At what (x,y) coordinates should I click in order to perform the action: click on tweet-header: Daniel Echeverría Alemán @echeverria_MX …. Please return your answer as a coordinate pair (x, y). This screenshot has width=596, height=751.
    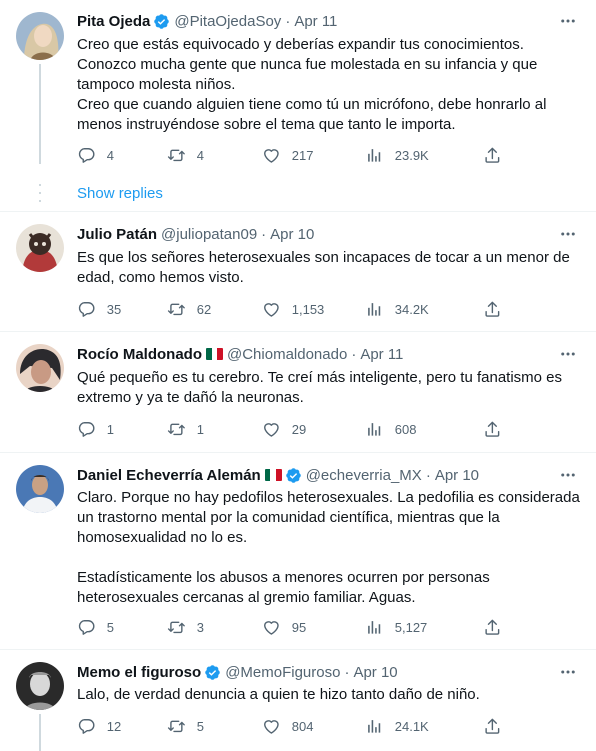
    Looking at the image, I should click on (306, 475).